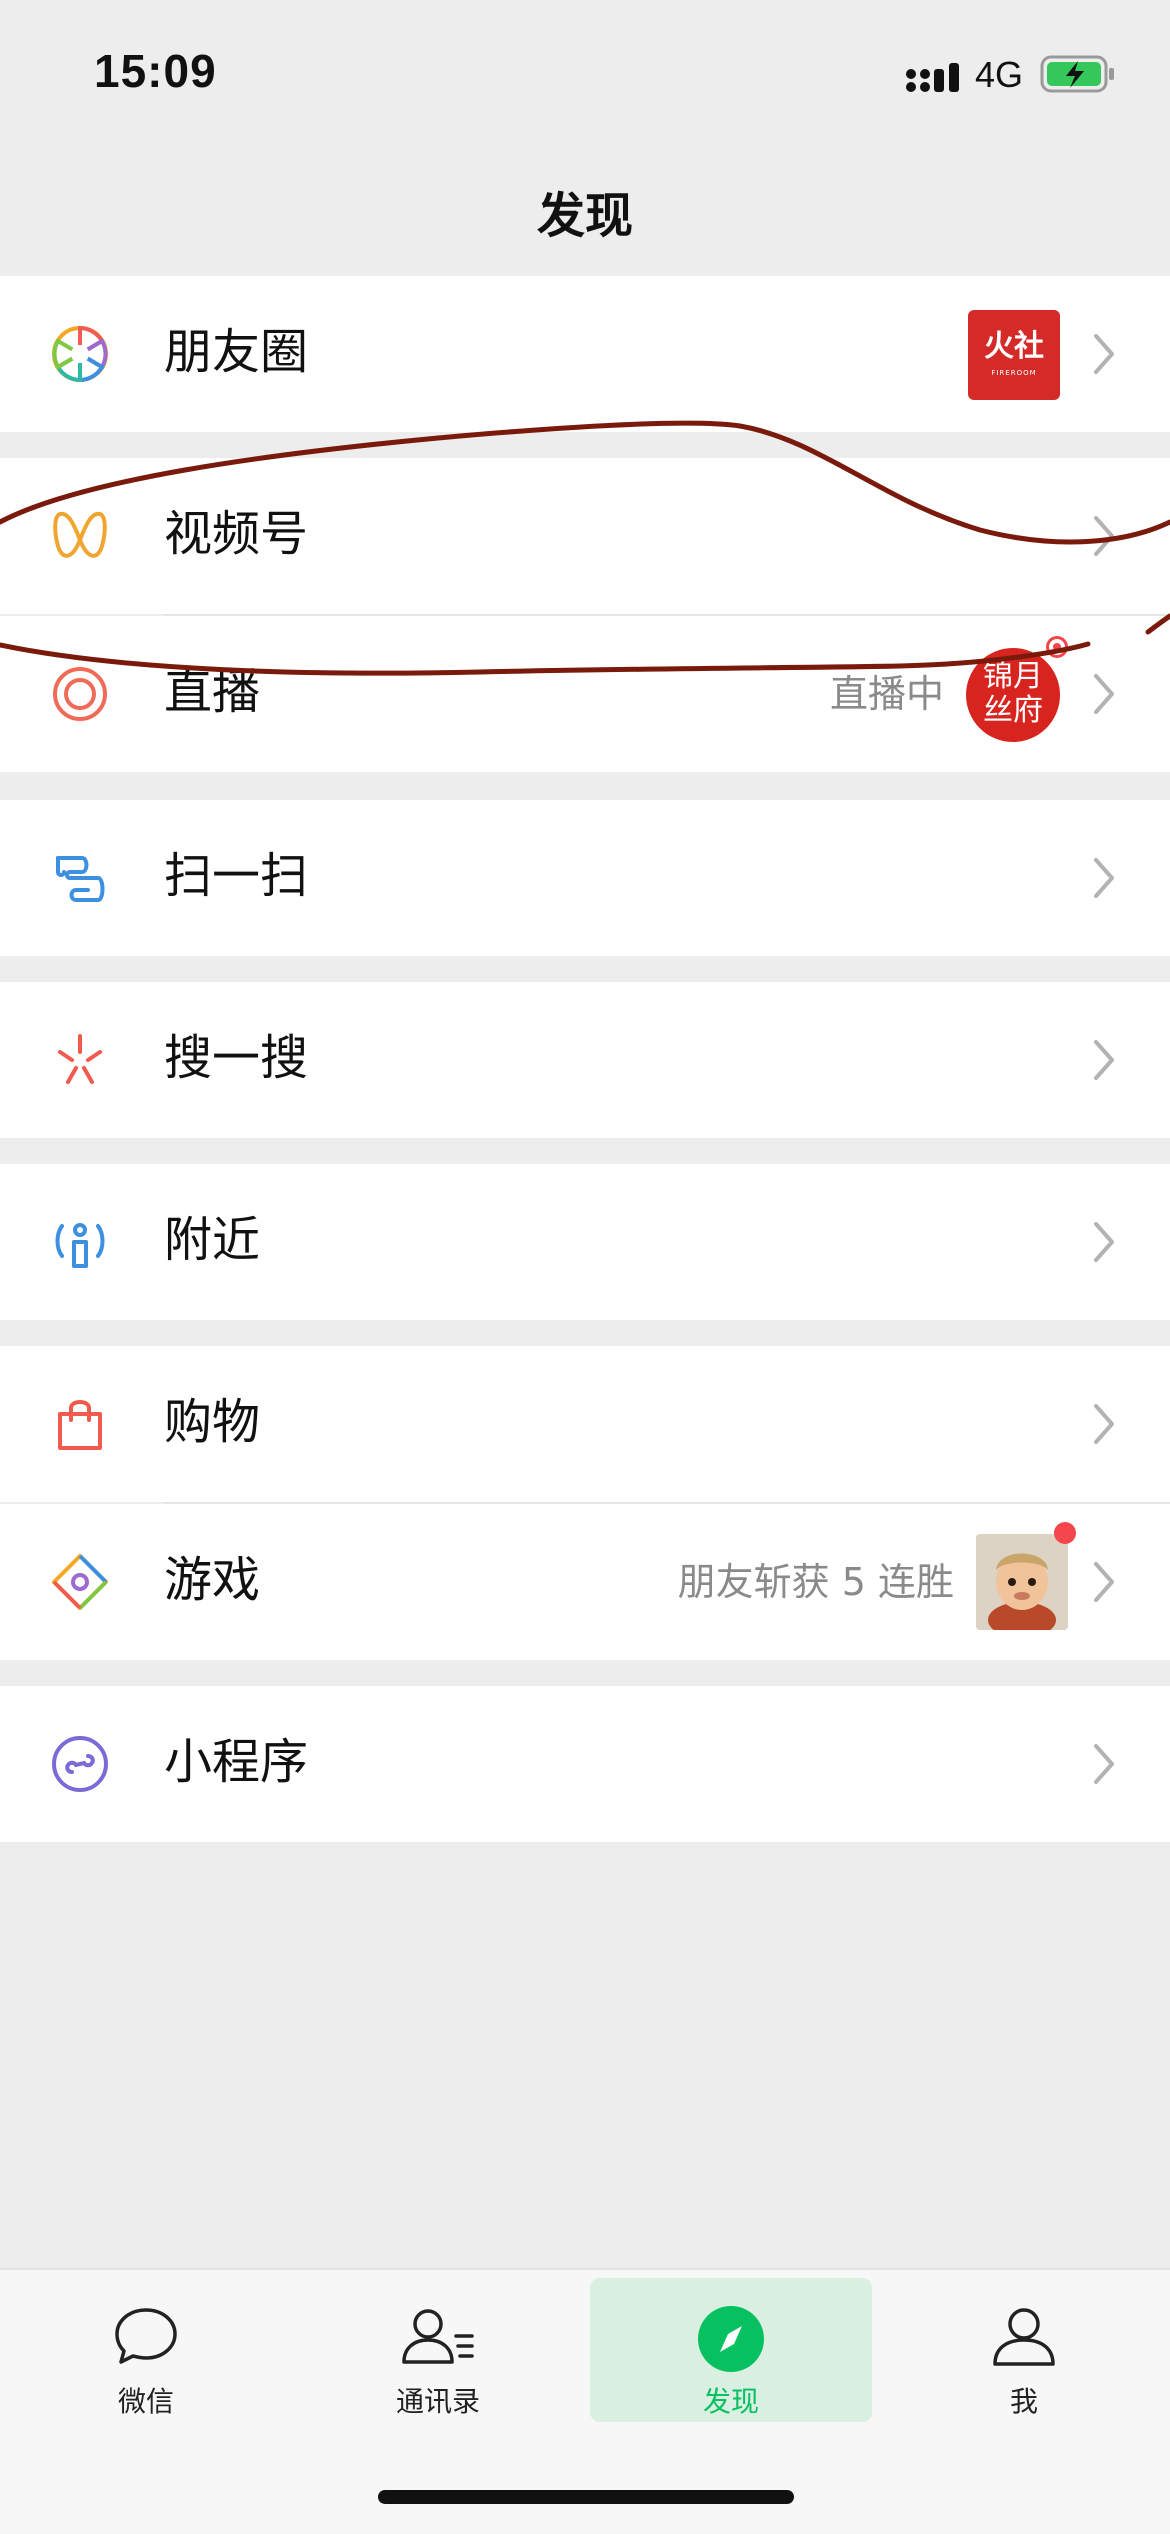  Describe the element at coordinates (1014, 346) in the screenshot. I see `thumbnail-text: 火社` at that location.